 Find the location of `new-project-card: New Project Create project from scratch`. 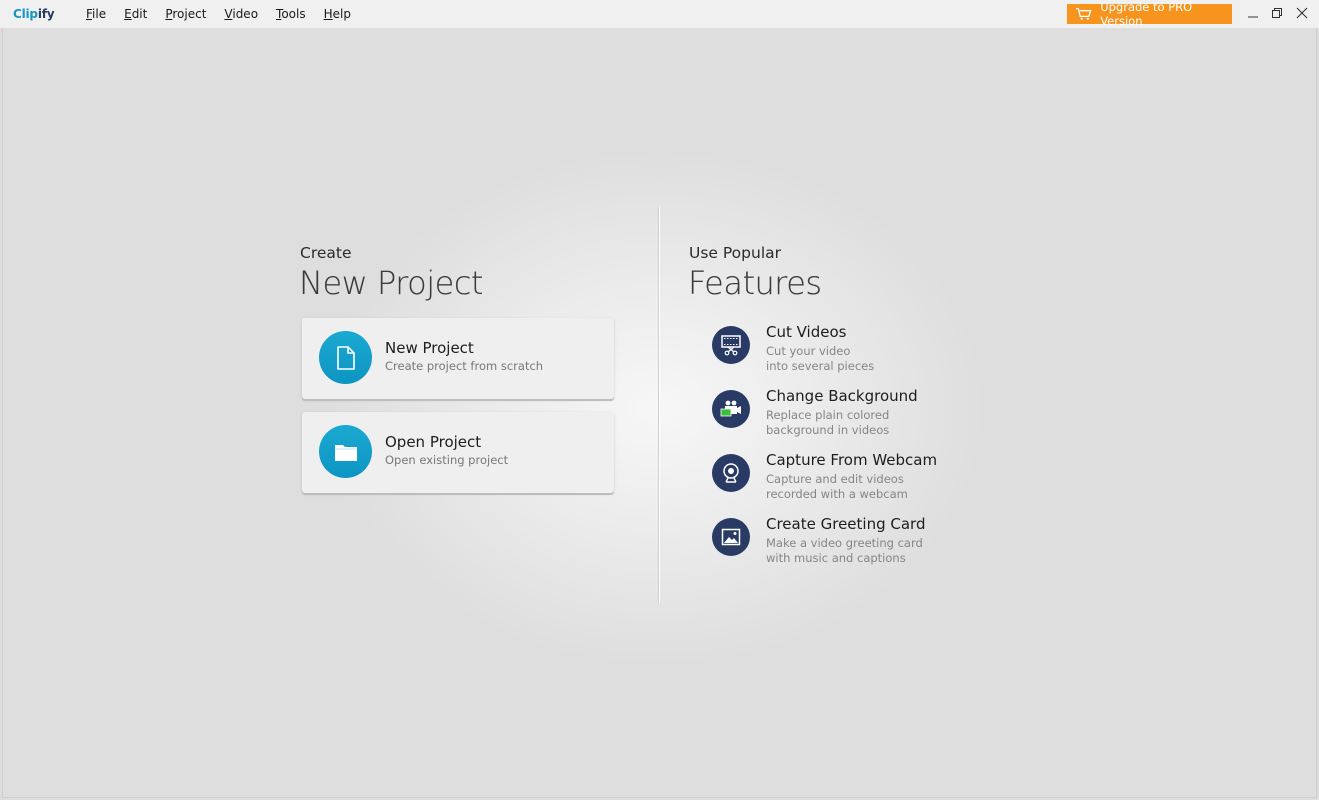

new-project-card: New Project Create project from scratch is located at coordinates (458, 358).